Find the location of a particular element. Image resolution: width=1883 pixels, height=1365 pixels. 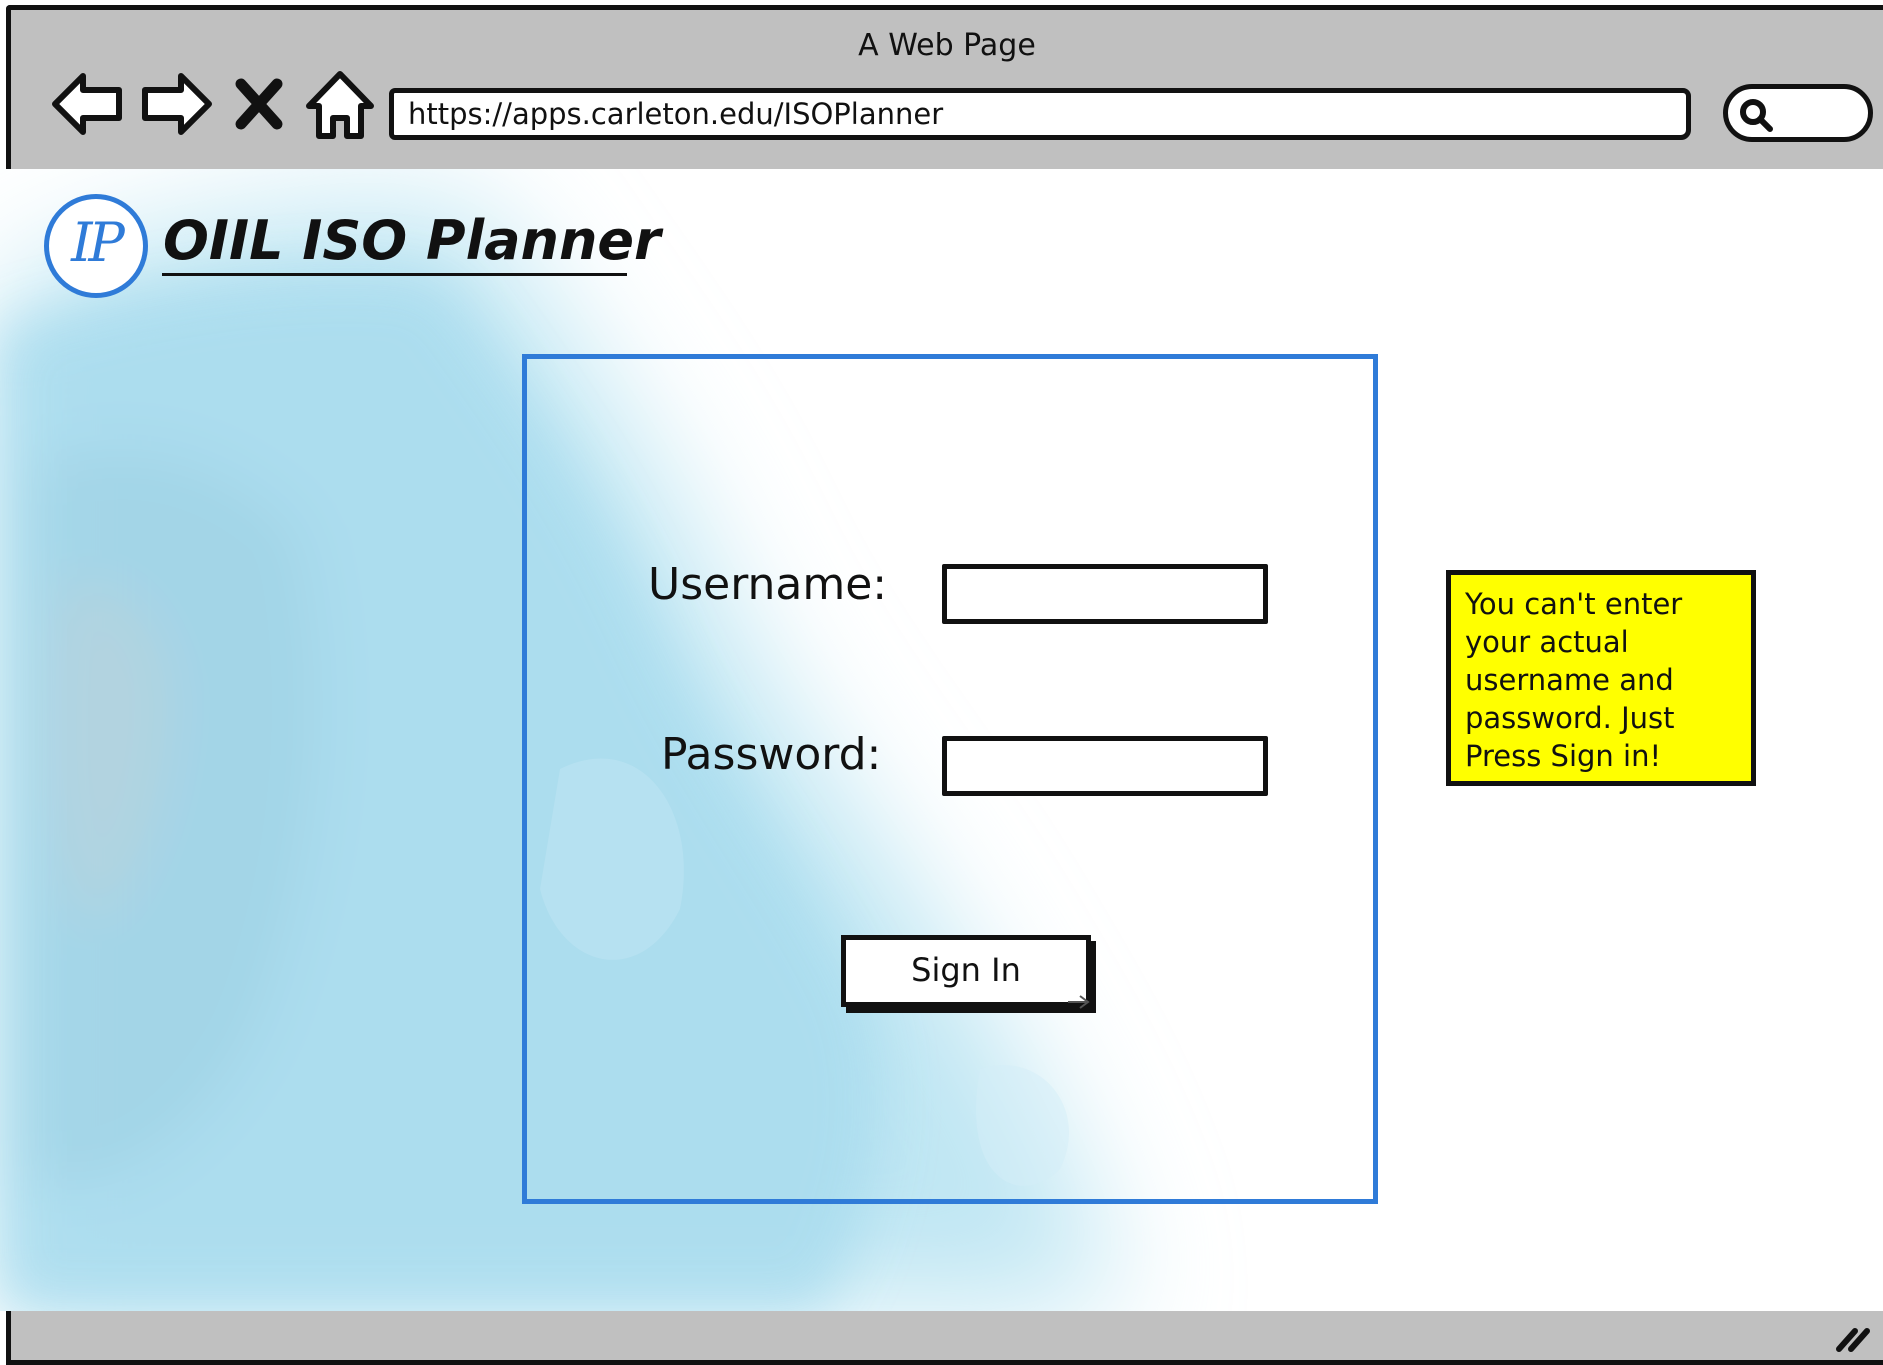

status-bar is located at coordinates (944, 1338).